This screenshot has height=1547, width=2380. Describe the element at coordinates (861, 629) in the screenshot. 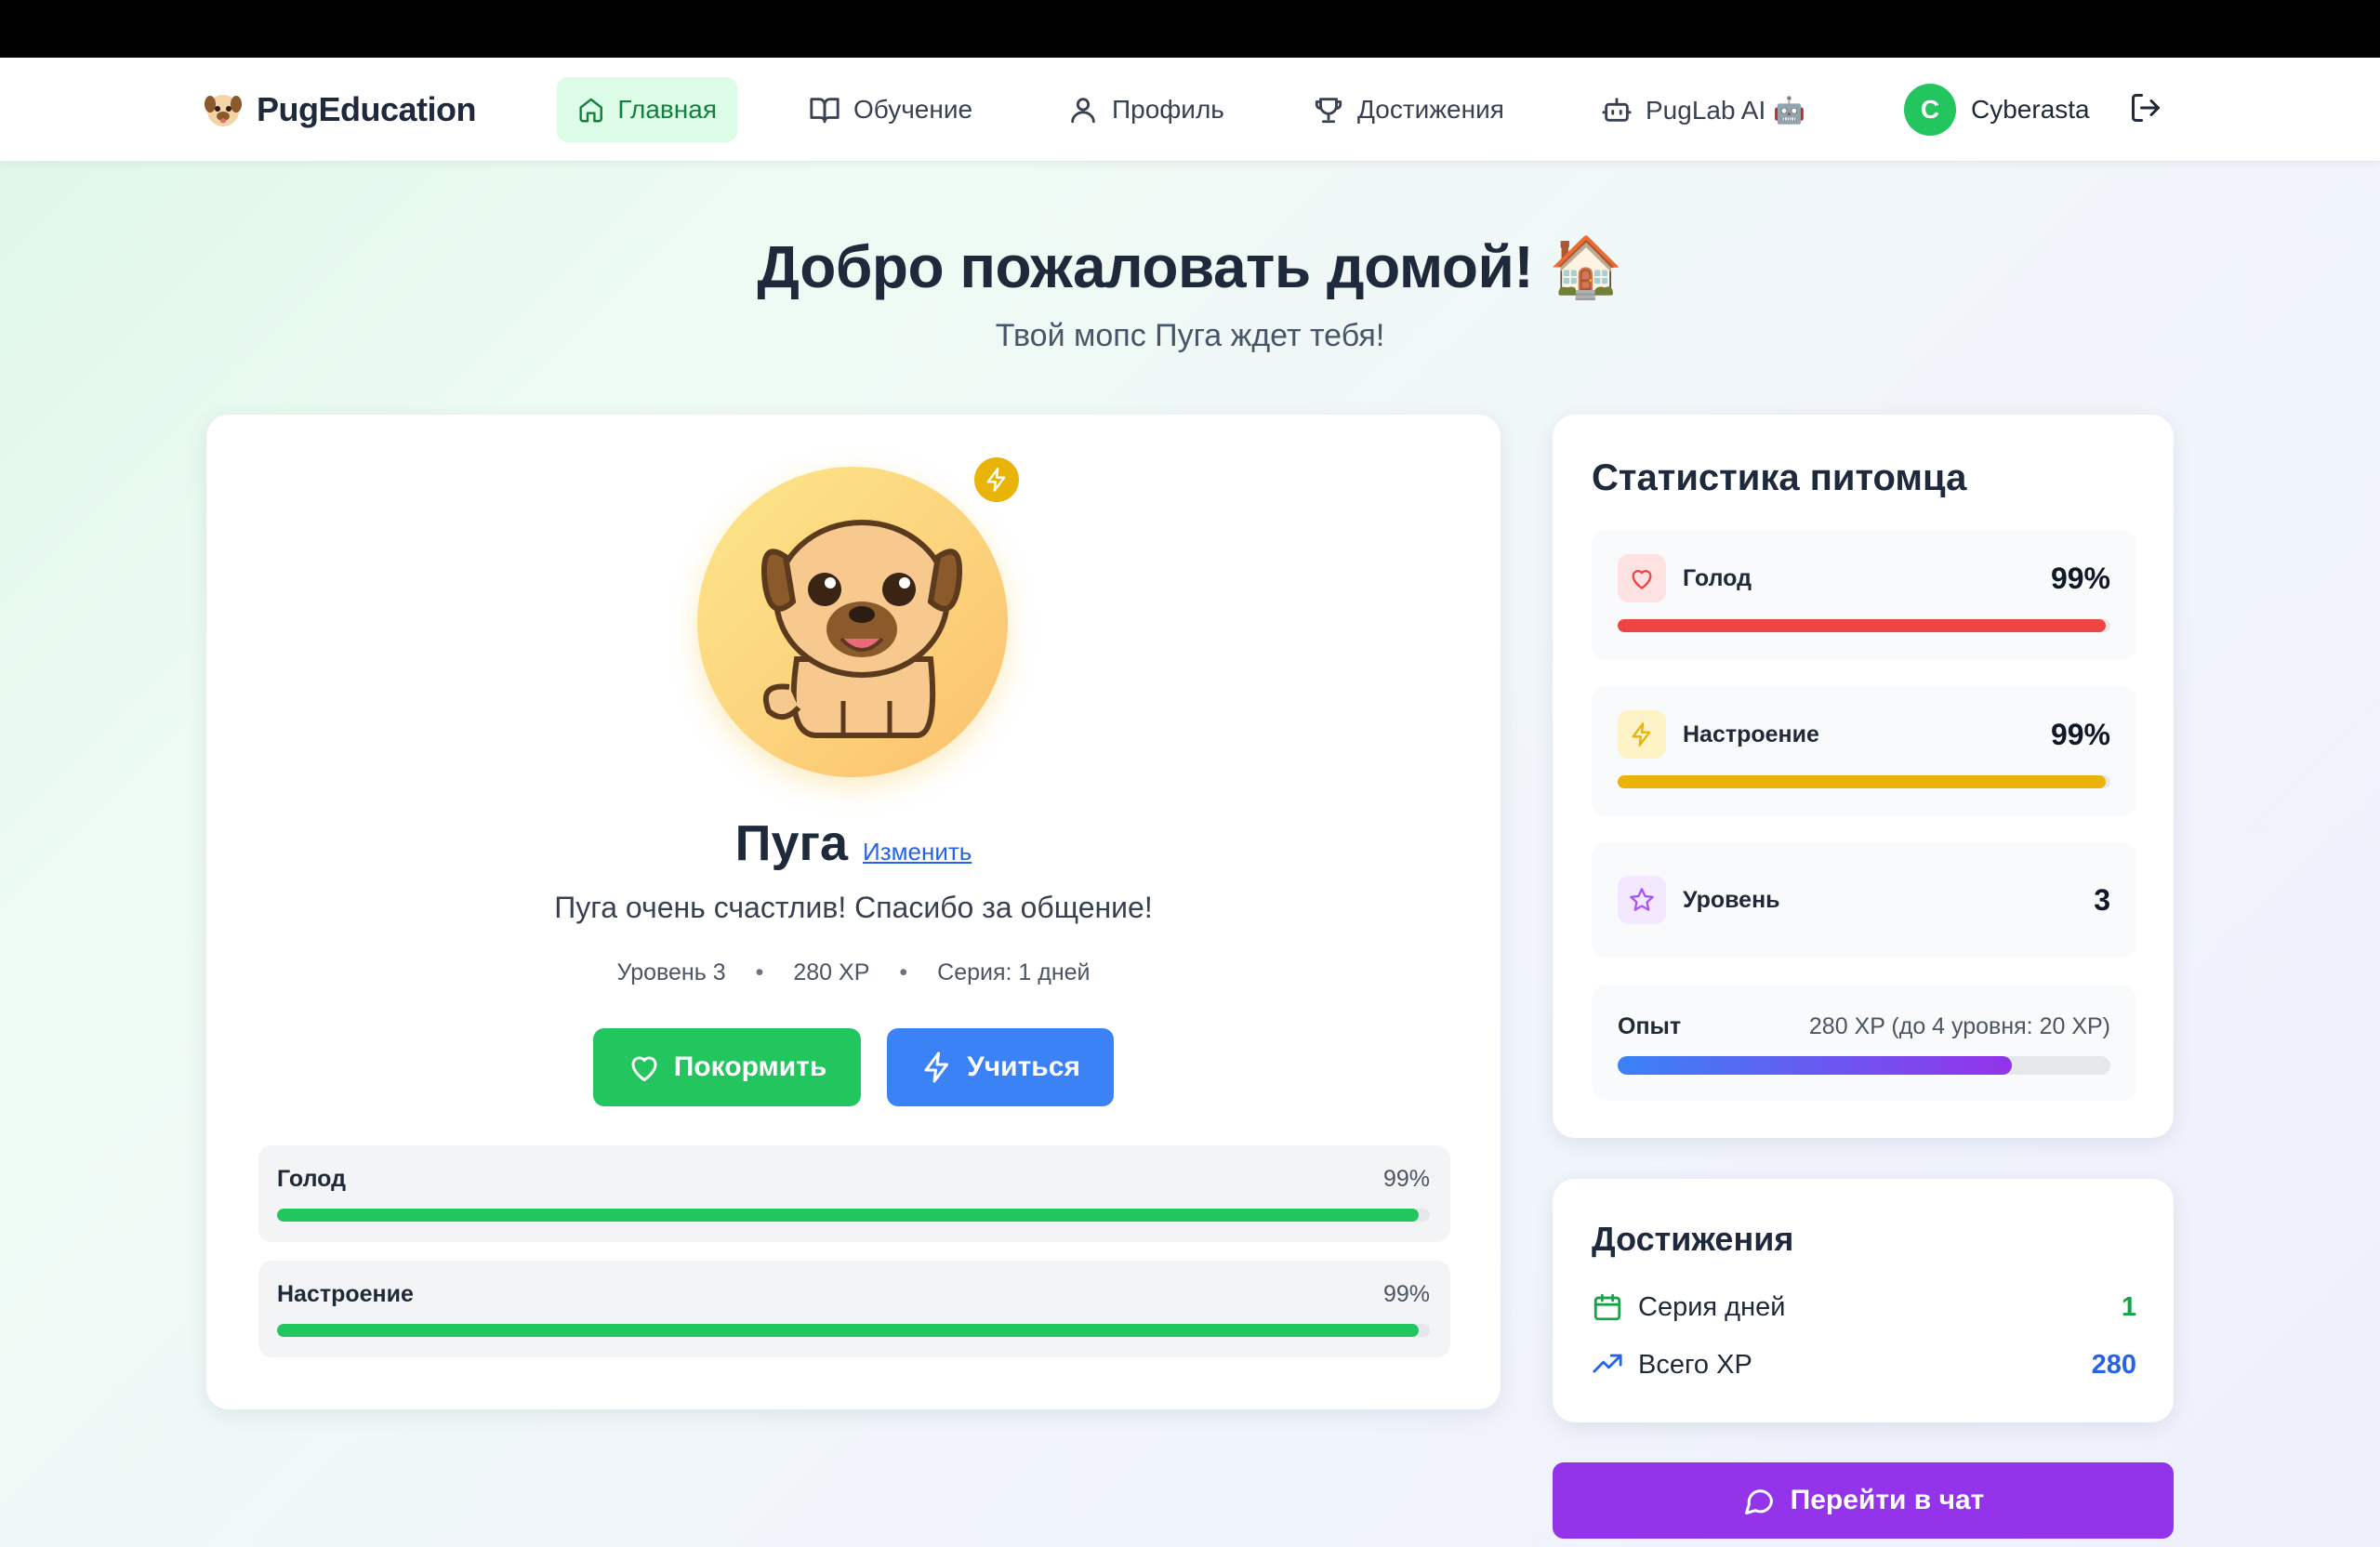

I see `pug-illustration-icon` at that location.